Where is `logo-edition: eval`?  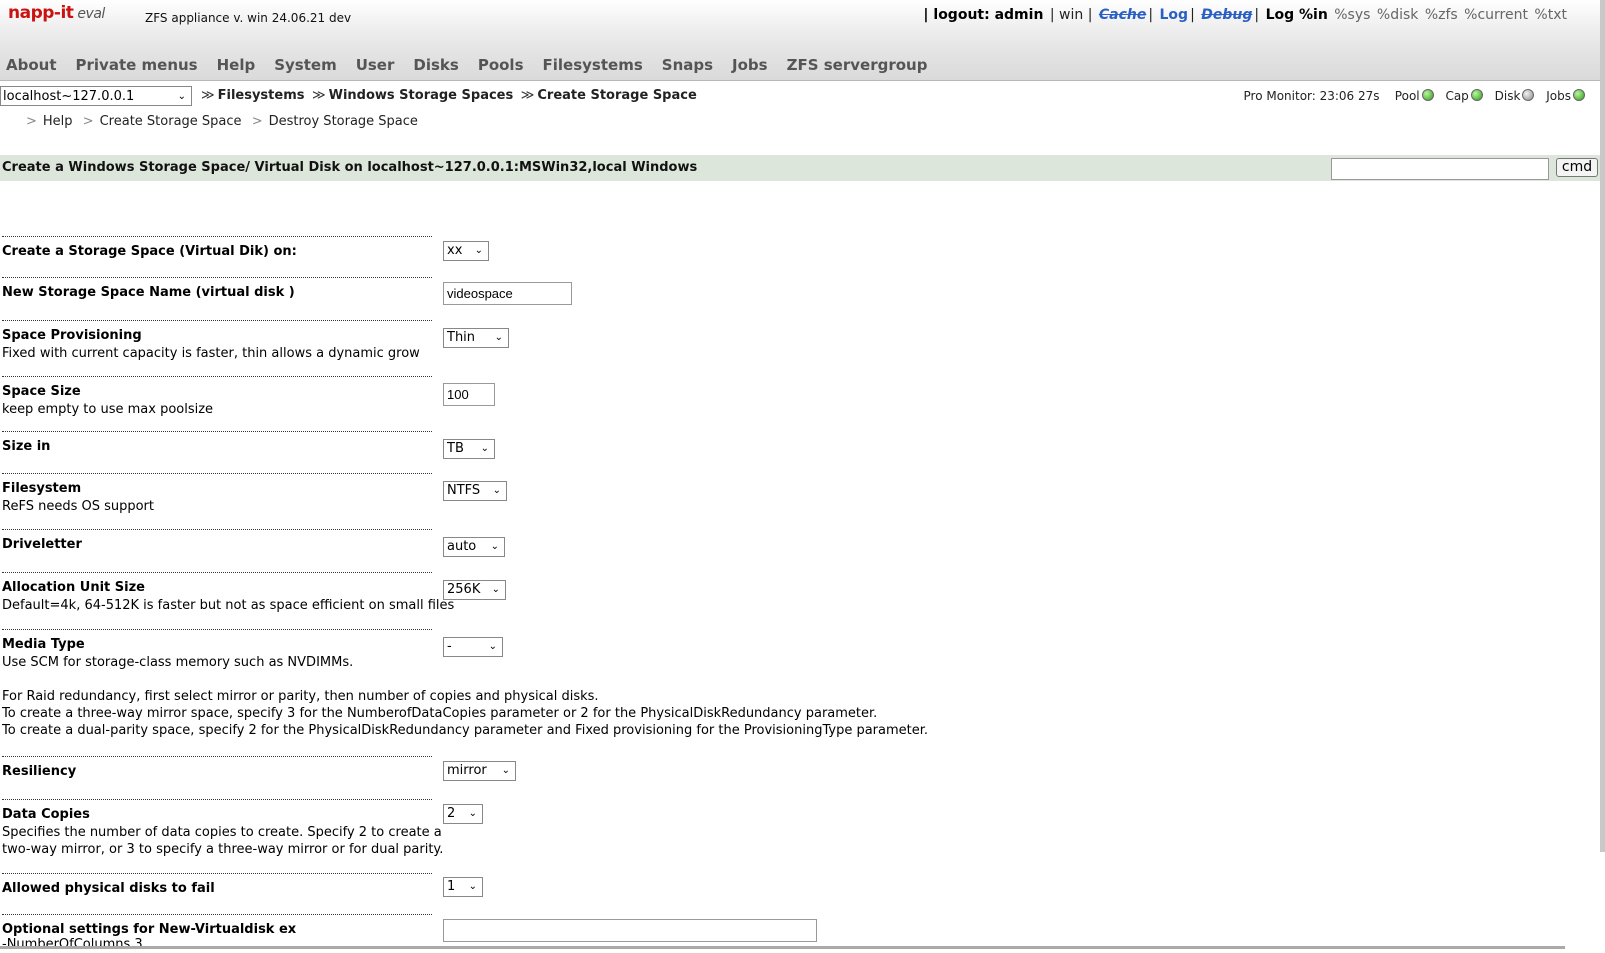 logo-edition: eval is located at coordinates (91, 14).